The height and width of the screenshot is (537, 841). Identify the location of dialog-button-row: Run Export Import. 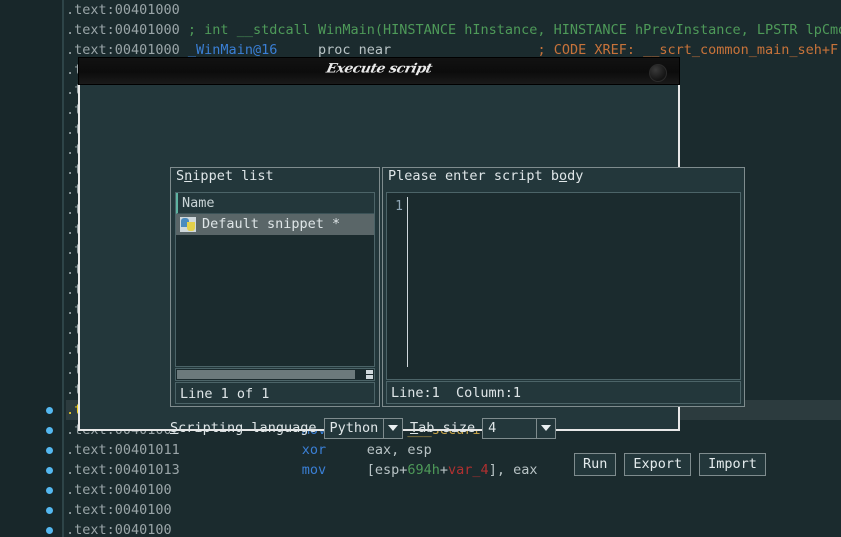
(670, 464).